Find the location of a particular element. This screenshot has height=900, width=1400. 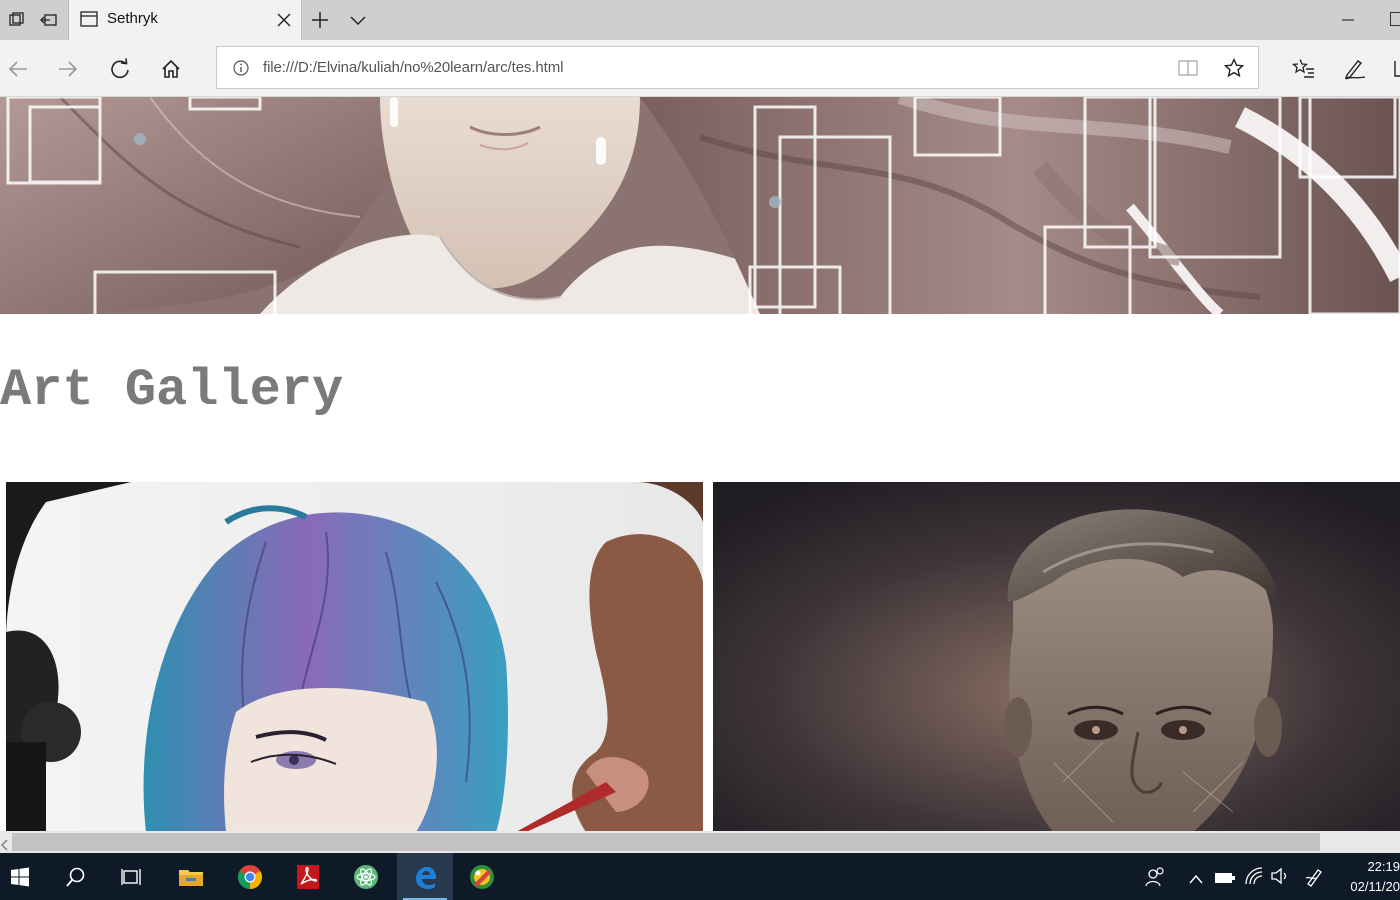

system-clock: 22:19 02/11/20 is located at coordinates (1367, 877).